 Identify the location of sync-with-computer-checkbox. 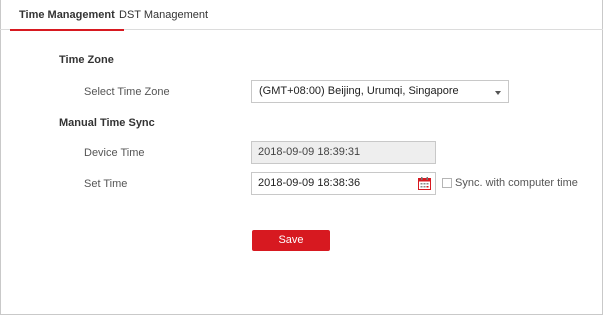
(447, 183).